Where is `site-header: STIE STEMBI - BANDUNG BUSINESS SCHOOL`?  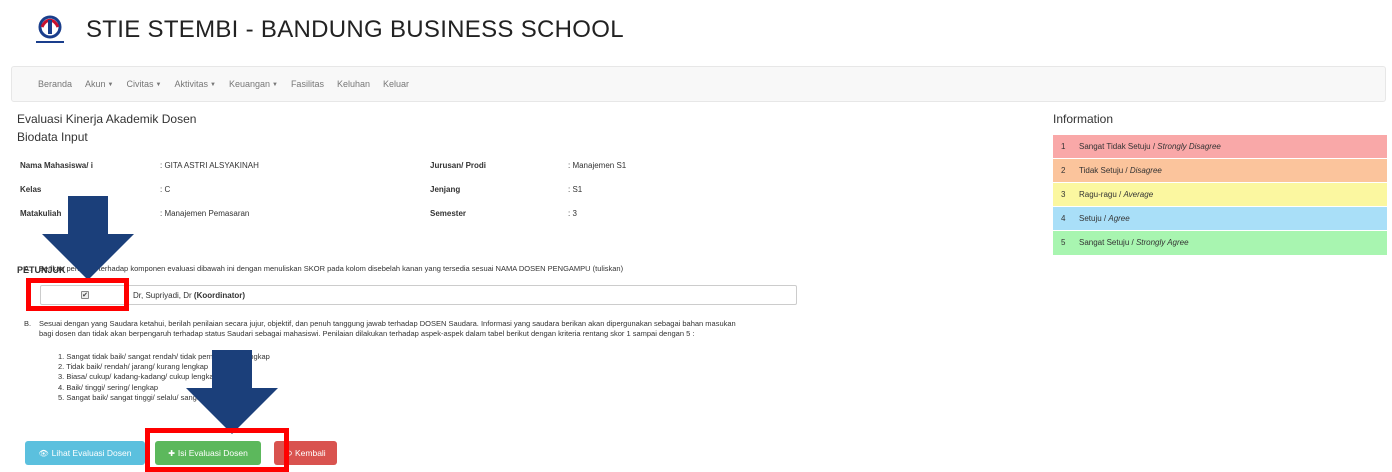 site-header: STIE STEMBI - BANDUNG BUSINESS SCHOOL is located at coordinates (327, 30).